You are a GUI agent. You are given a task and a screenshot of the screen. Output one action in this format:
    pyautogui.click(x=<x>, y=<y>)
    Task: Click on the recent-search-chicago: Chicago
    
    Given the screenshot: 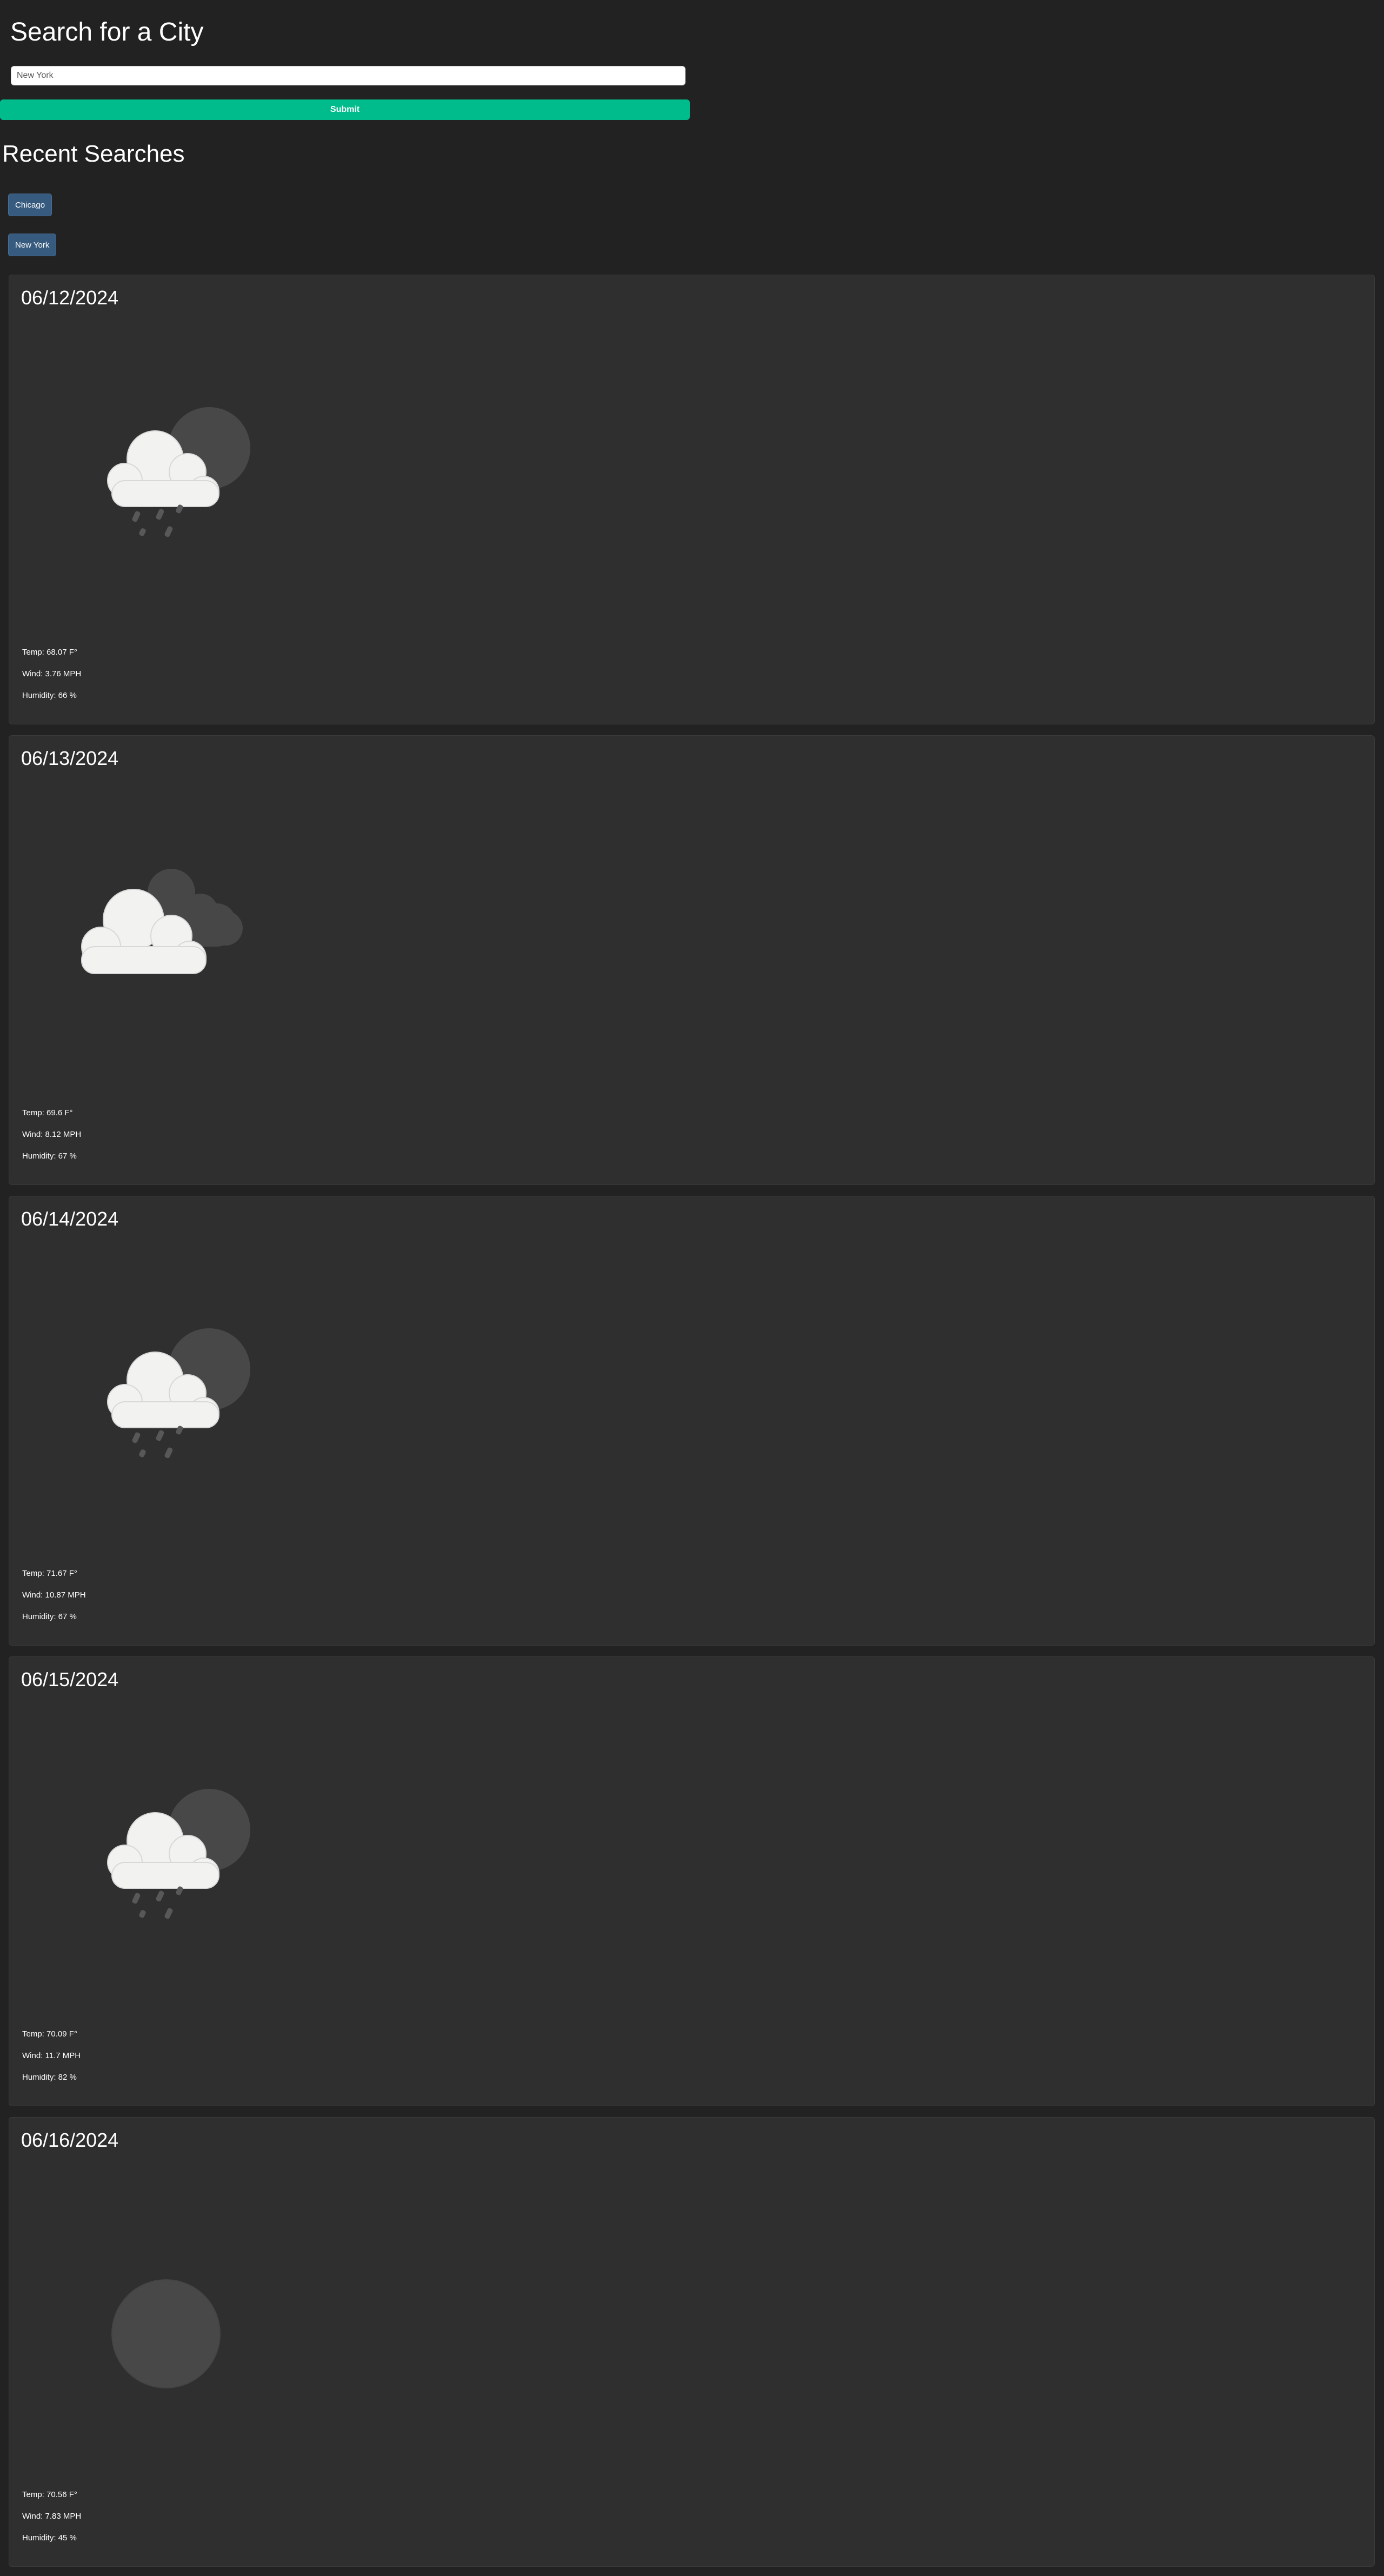 What is the action you would take?
    pyautogui.click(x=30, y=205)
    